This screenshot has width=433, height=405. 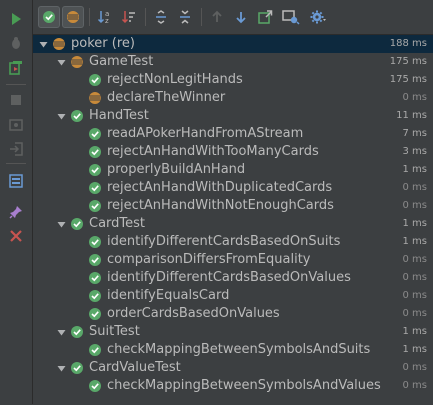 I want to click on show-ignored-icon, so click(x=73, y=17).